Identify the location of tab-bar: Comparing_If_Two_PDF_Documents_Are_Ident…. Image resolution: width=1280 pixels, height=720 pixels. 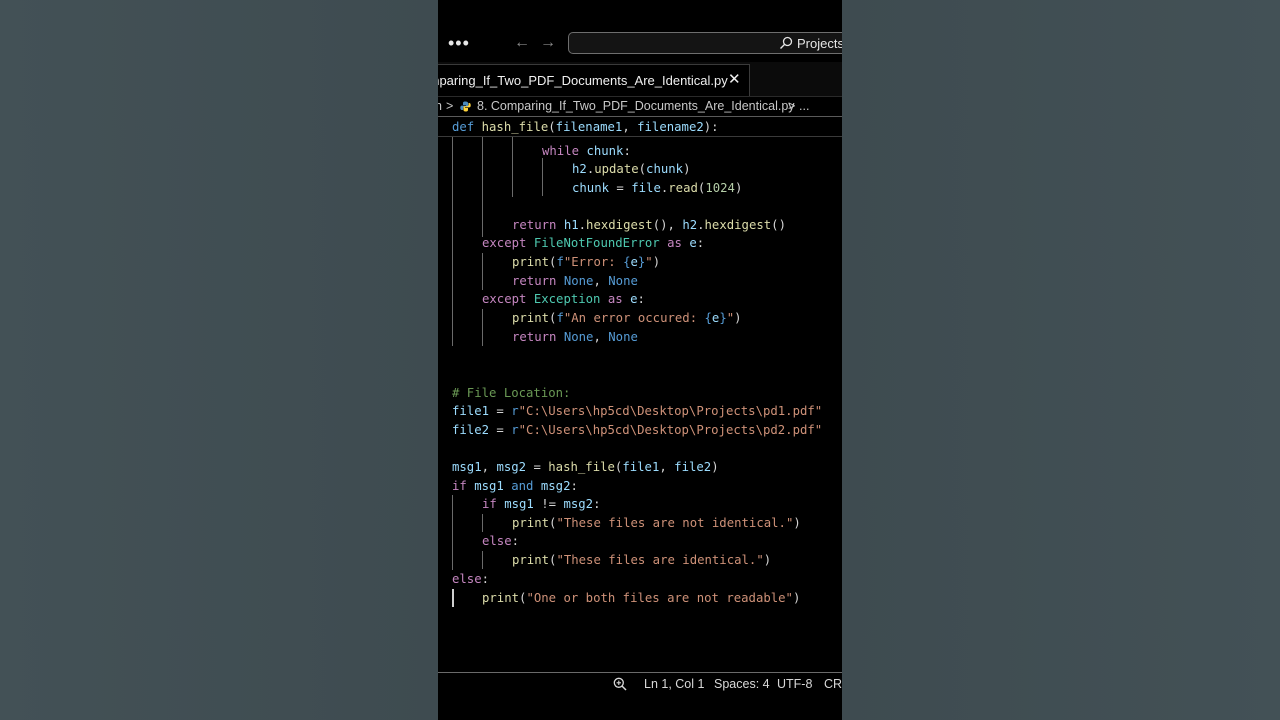
(640, 79).